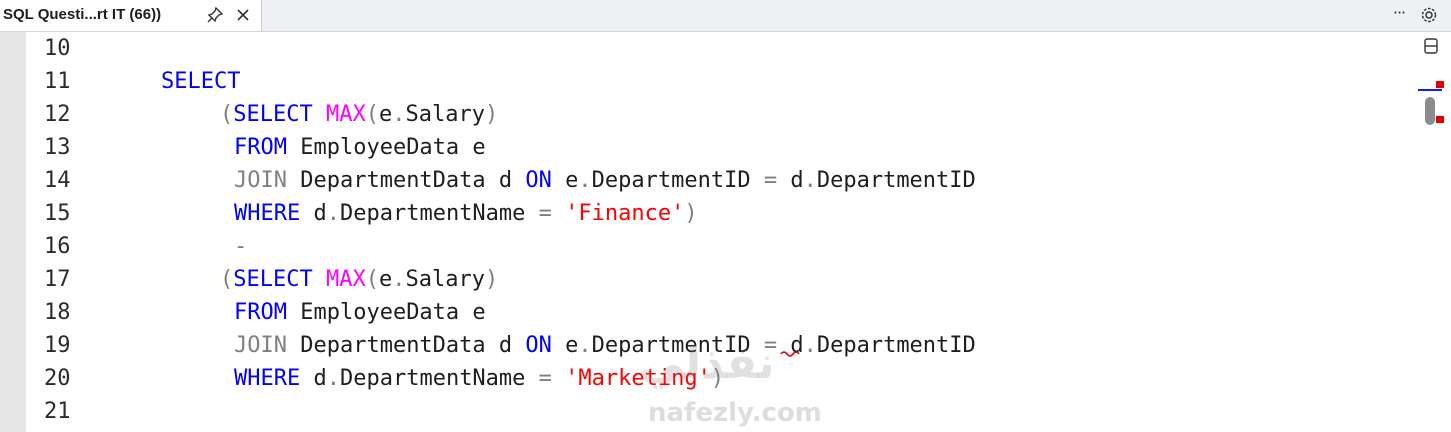 The image size is (1451, 432). I want to click on watermark-url: nafezly.com, so click(735, 413).